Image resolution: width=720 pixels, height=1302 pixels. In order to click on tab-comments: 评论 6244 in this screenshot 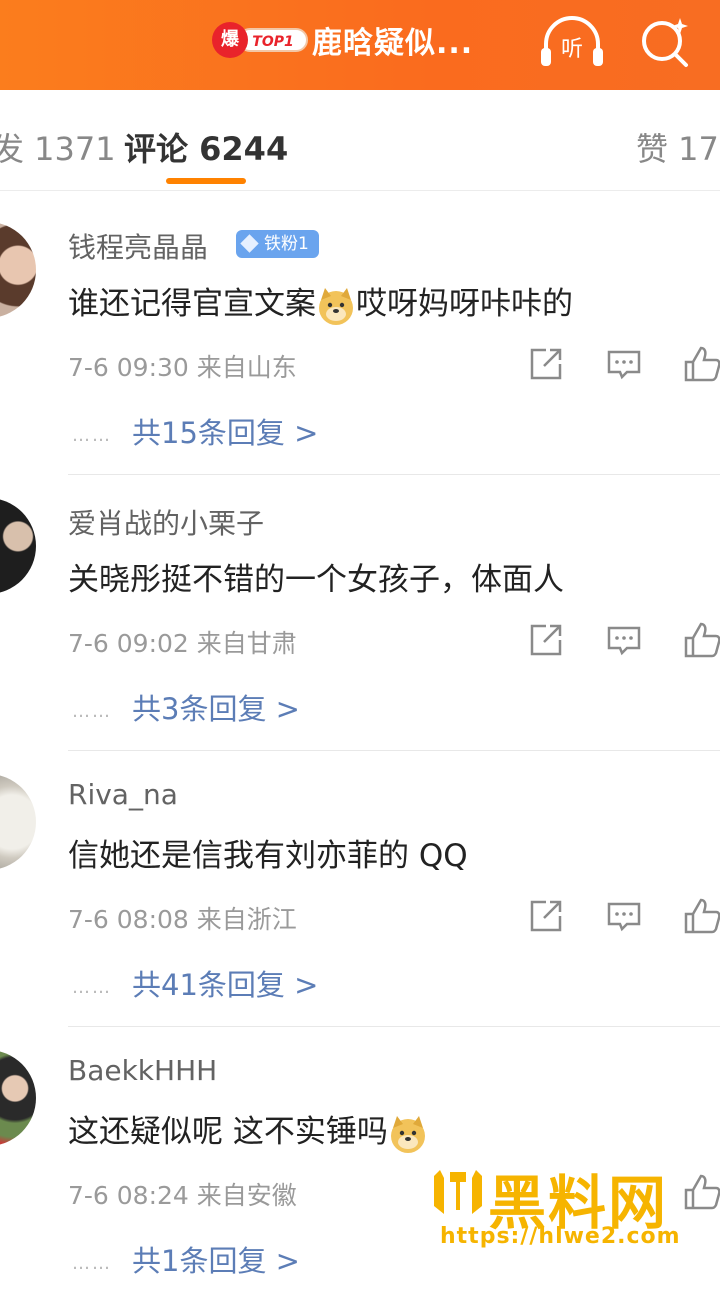, I will do `click(206, 147)`.